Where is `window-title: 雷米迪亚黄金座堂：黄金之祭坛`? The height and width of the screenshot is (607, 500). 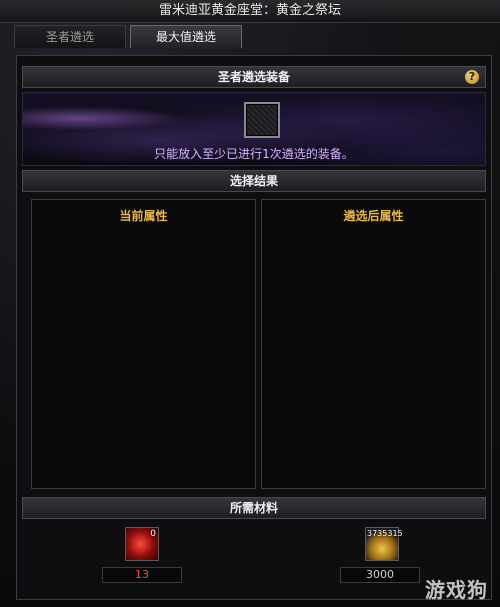 window-title: 雷米迪亚黄金座堂：黄金之祭坛 is located at coordinates (250, 11).